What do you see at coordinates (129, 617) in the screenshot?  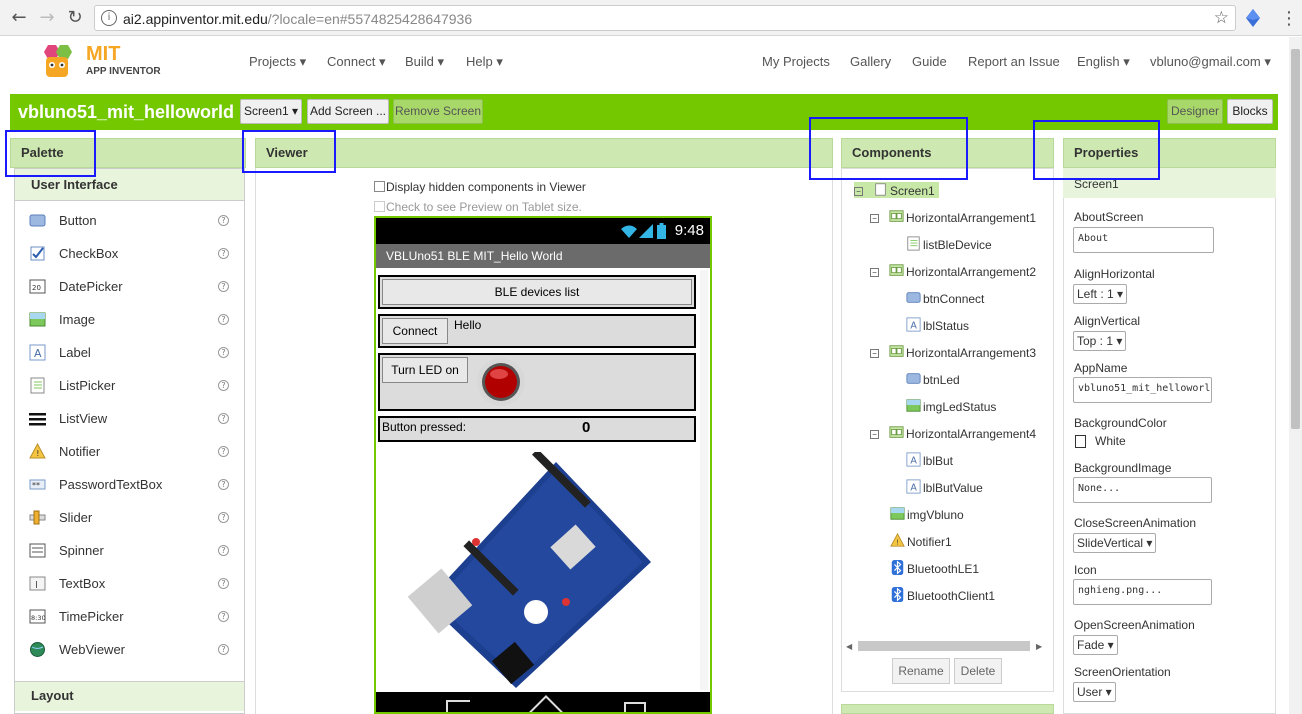 I see `palette-item-timepicker: 8:30 TimePicker?` at bounding box center [129, 617].